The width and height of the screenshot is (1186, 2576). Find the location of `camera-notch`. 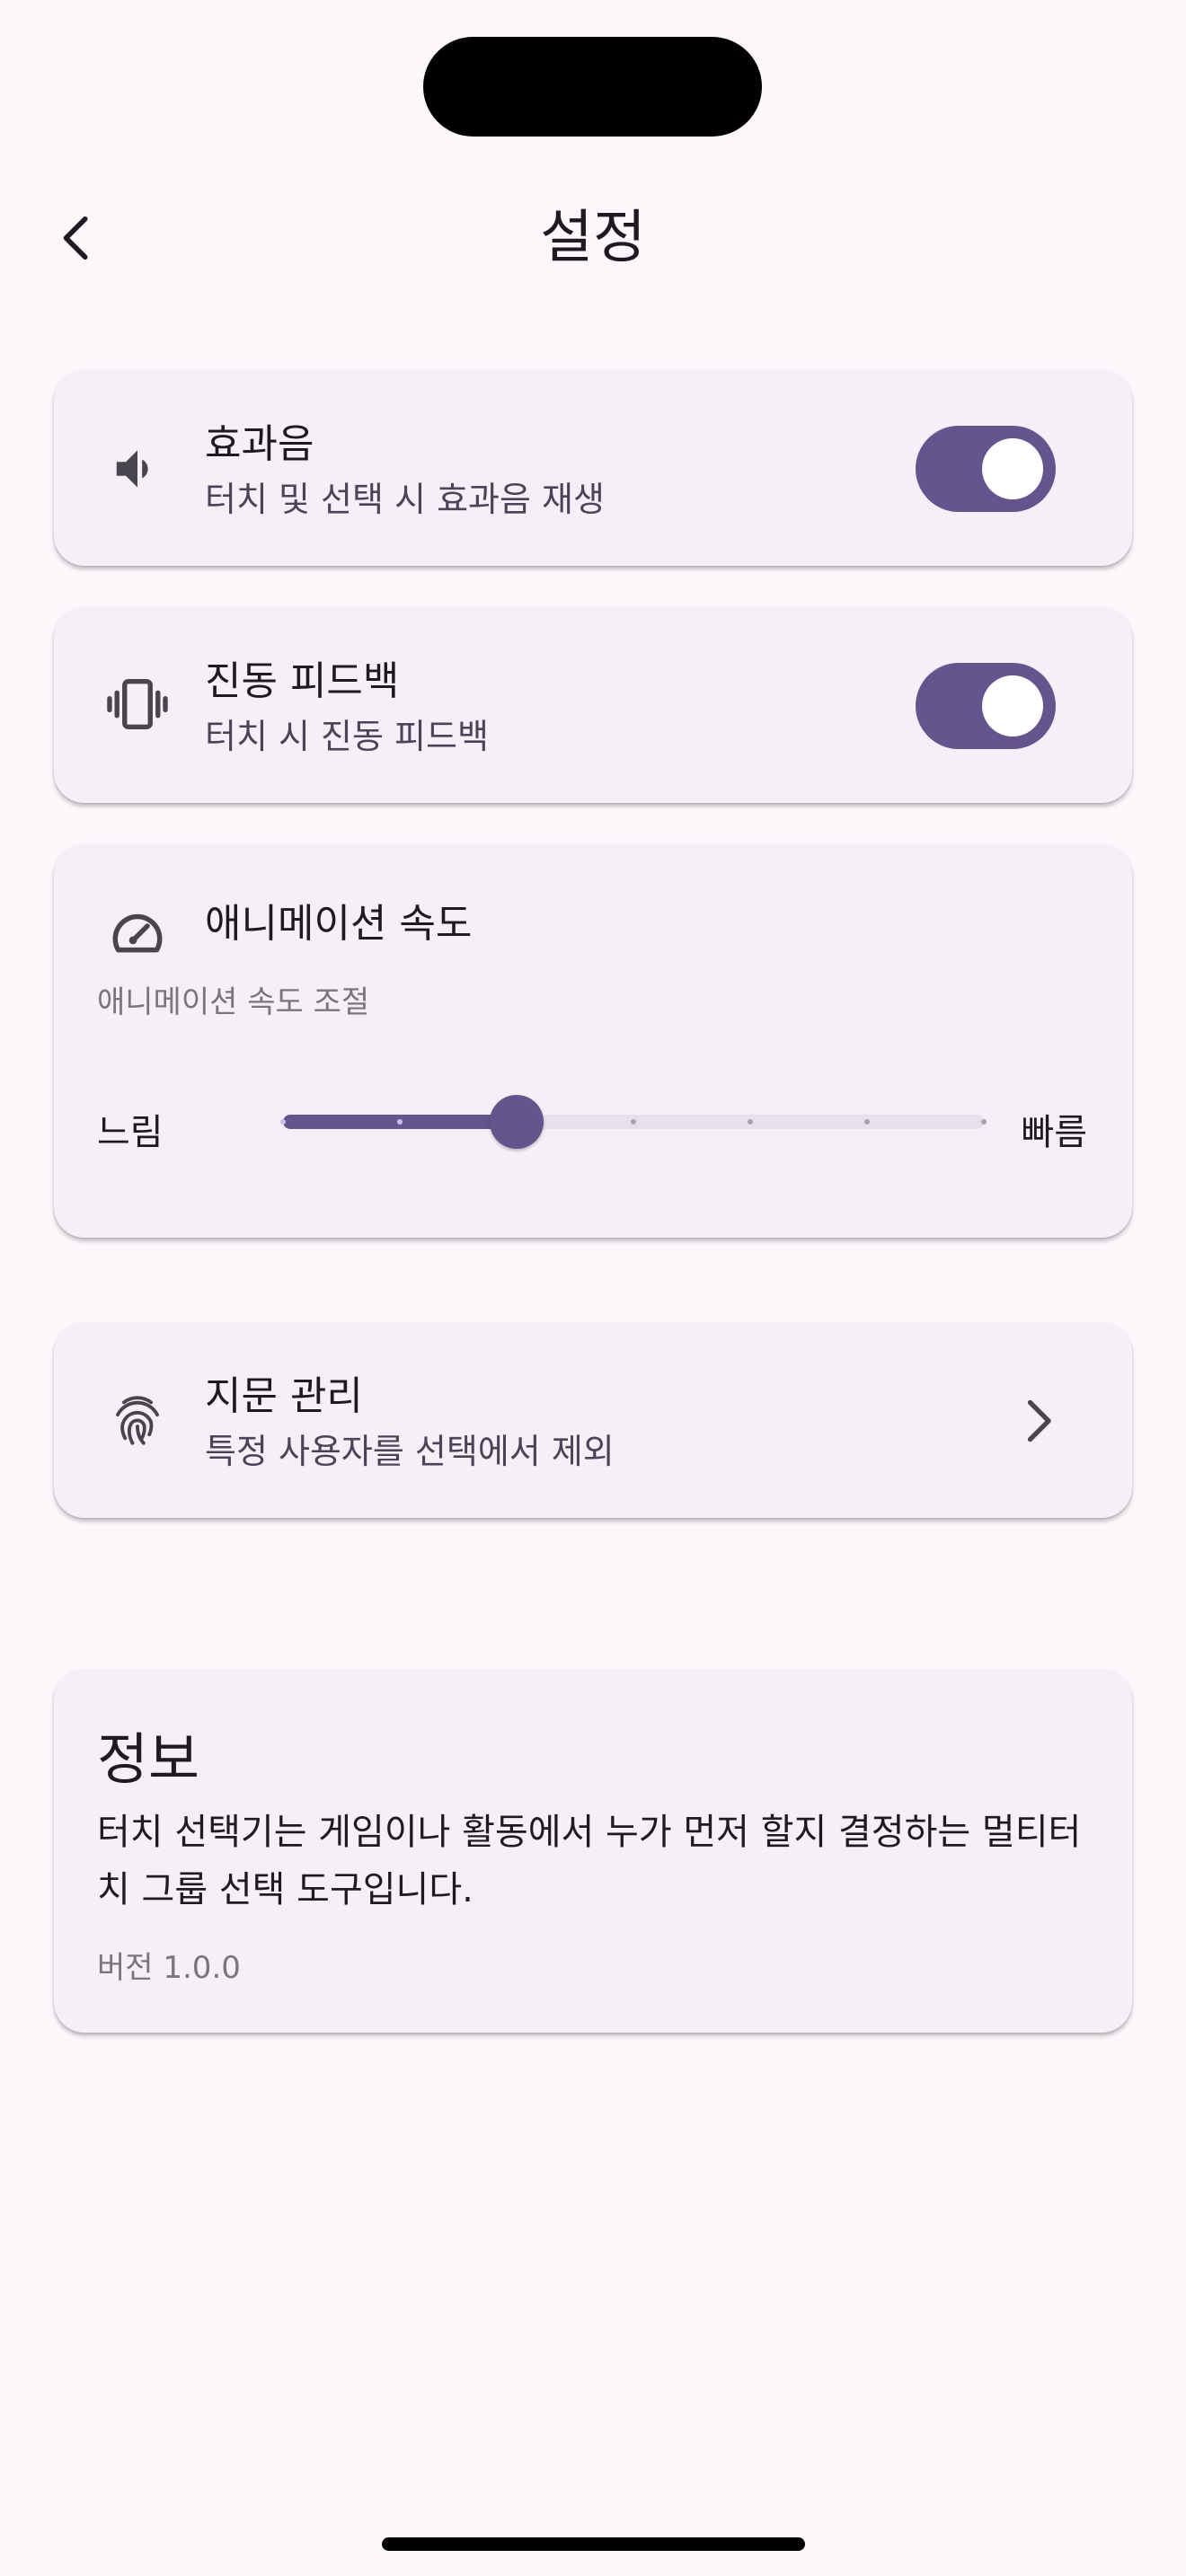

camera-notch is located at coordinates (592, 87).